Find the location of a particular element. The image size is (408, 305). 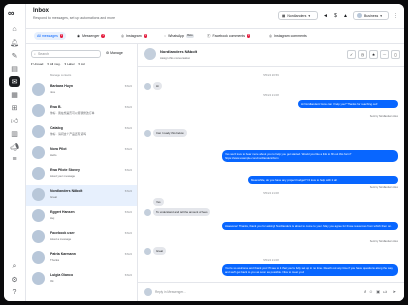

list-item: Patria Karmann Thanks 5/6/24 is located at coordinates (81, 258).